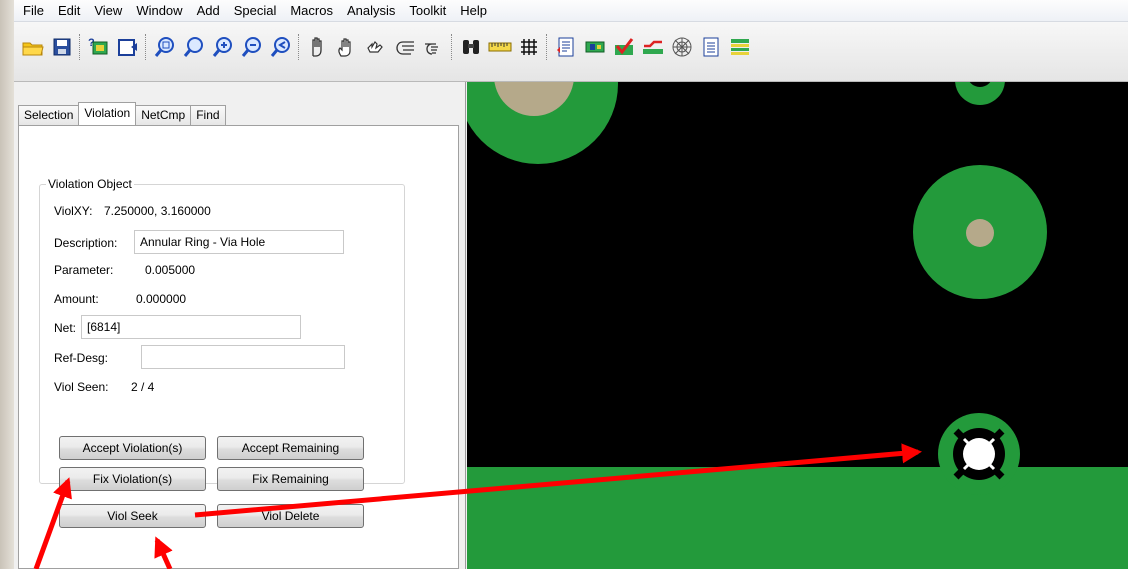 The height and width of the screenshot is (569, 1128). What do you see at coordinates (193, 47) in the screenshot?
I see `zoom-all-icon` at bounding box center [193, 47].